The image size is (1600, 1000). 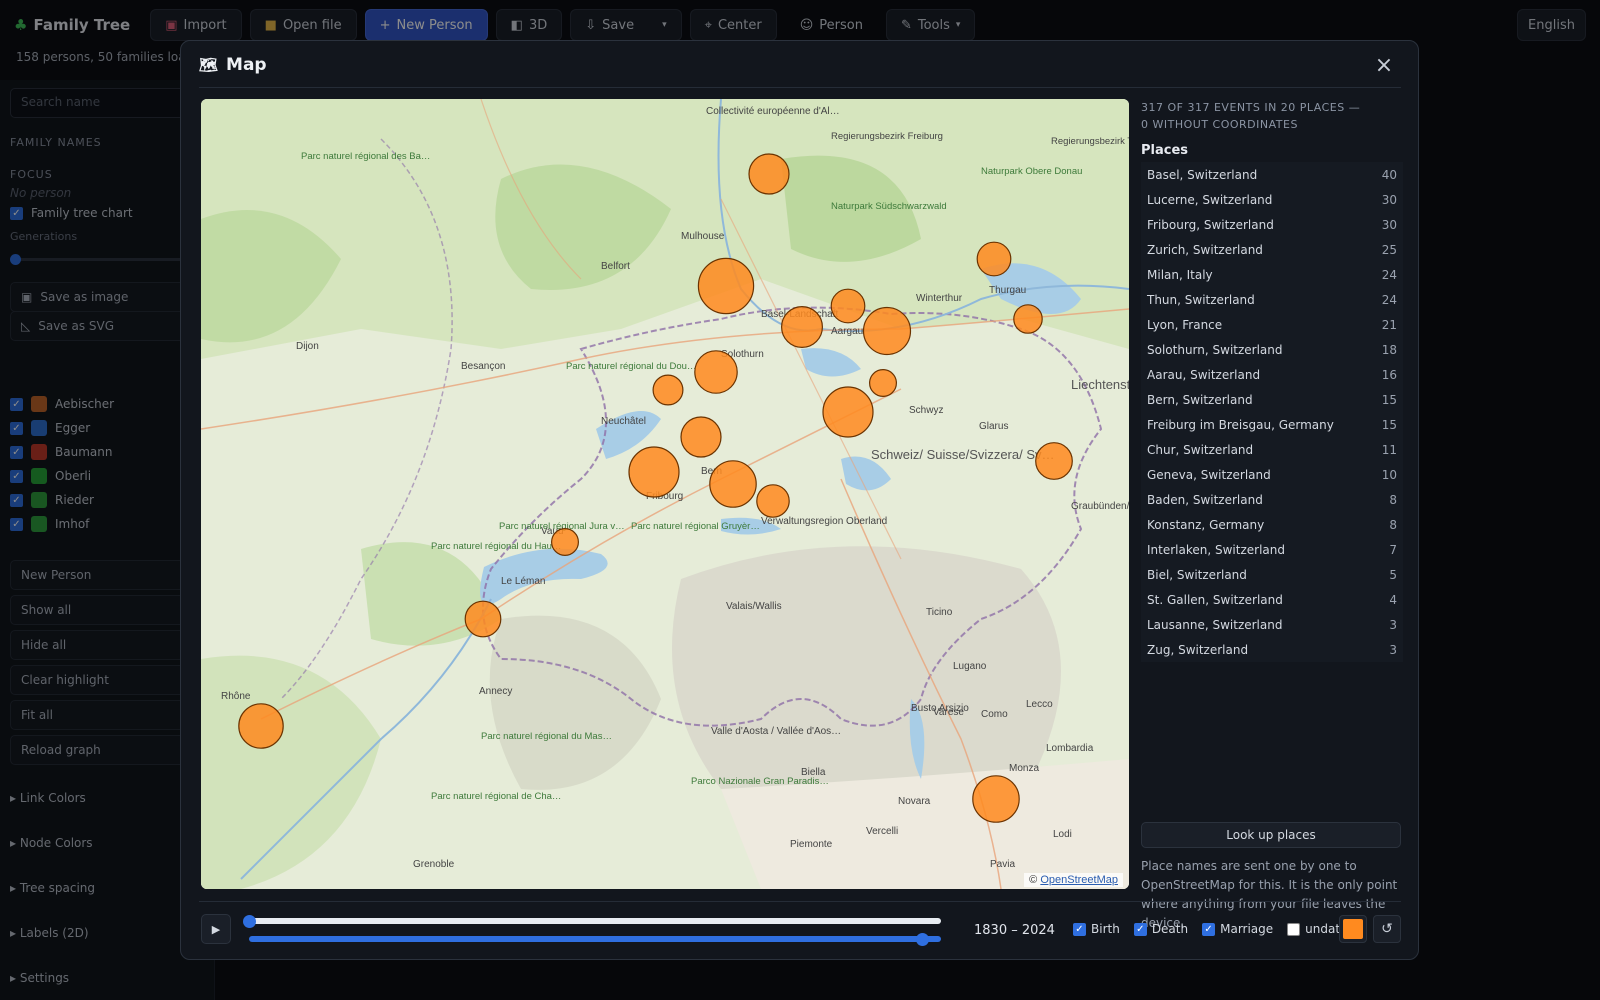 What do you see at coordinates (1272, 624) in the screenshot?
I see `place-row: Lausanne, Switzerland 3` at bounding box center [1272, 624].